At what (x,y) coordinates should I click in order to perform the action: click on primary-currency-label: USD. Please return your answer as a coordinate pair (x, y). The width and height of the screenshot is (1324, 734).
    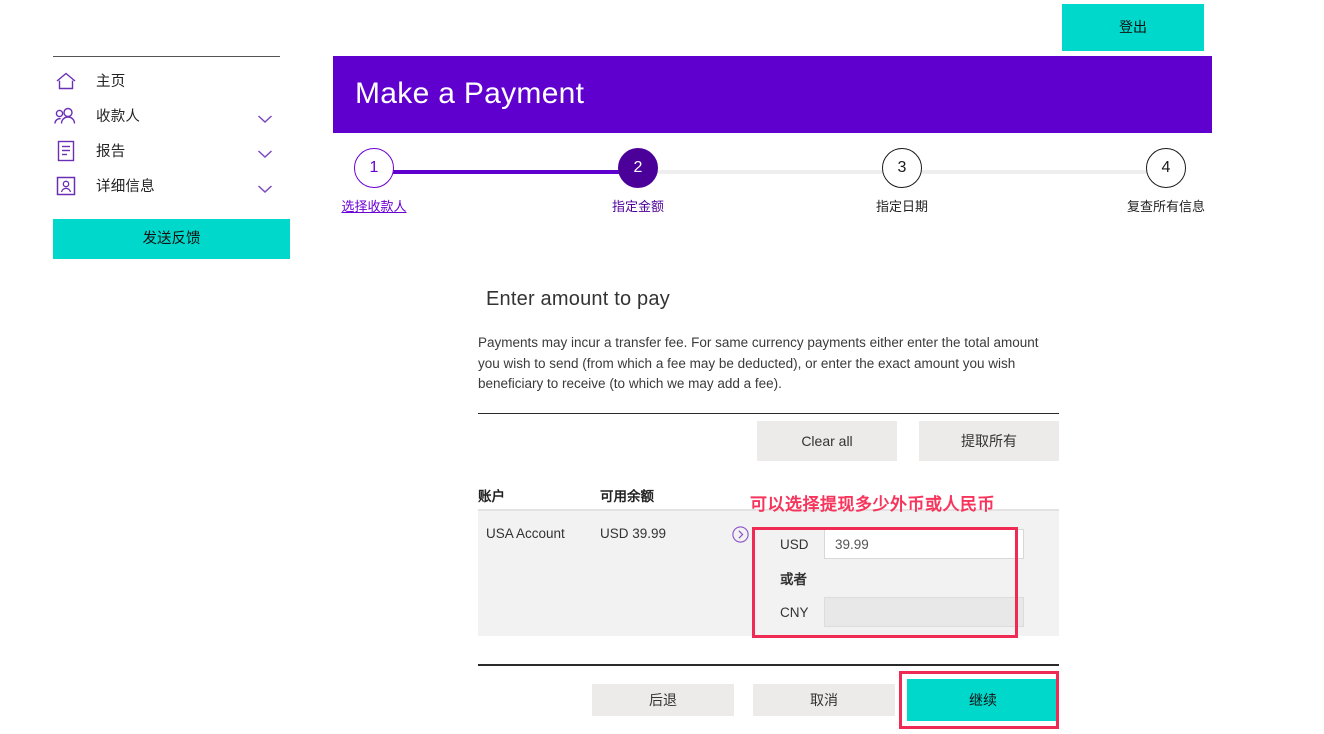
    Looking at the image, I should click on (794, 544).